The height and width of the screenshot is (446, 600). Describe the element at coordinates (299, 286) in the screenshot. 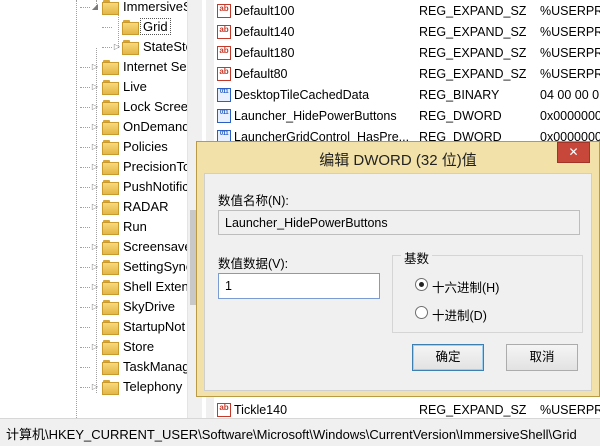

I see `value-data-input` at that location.